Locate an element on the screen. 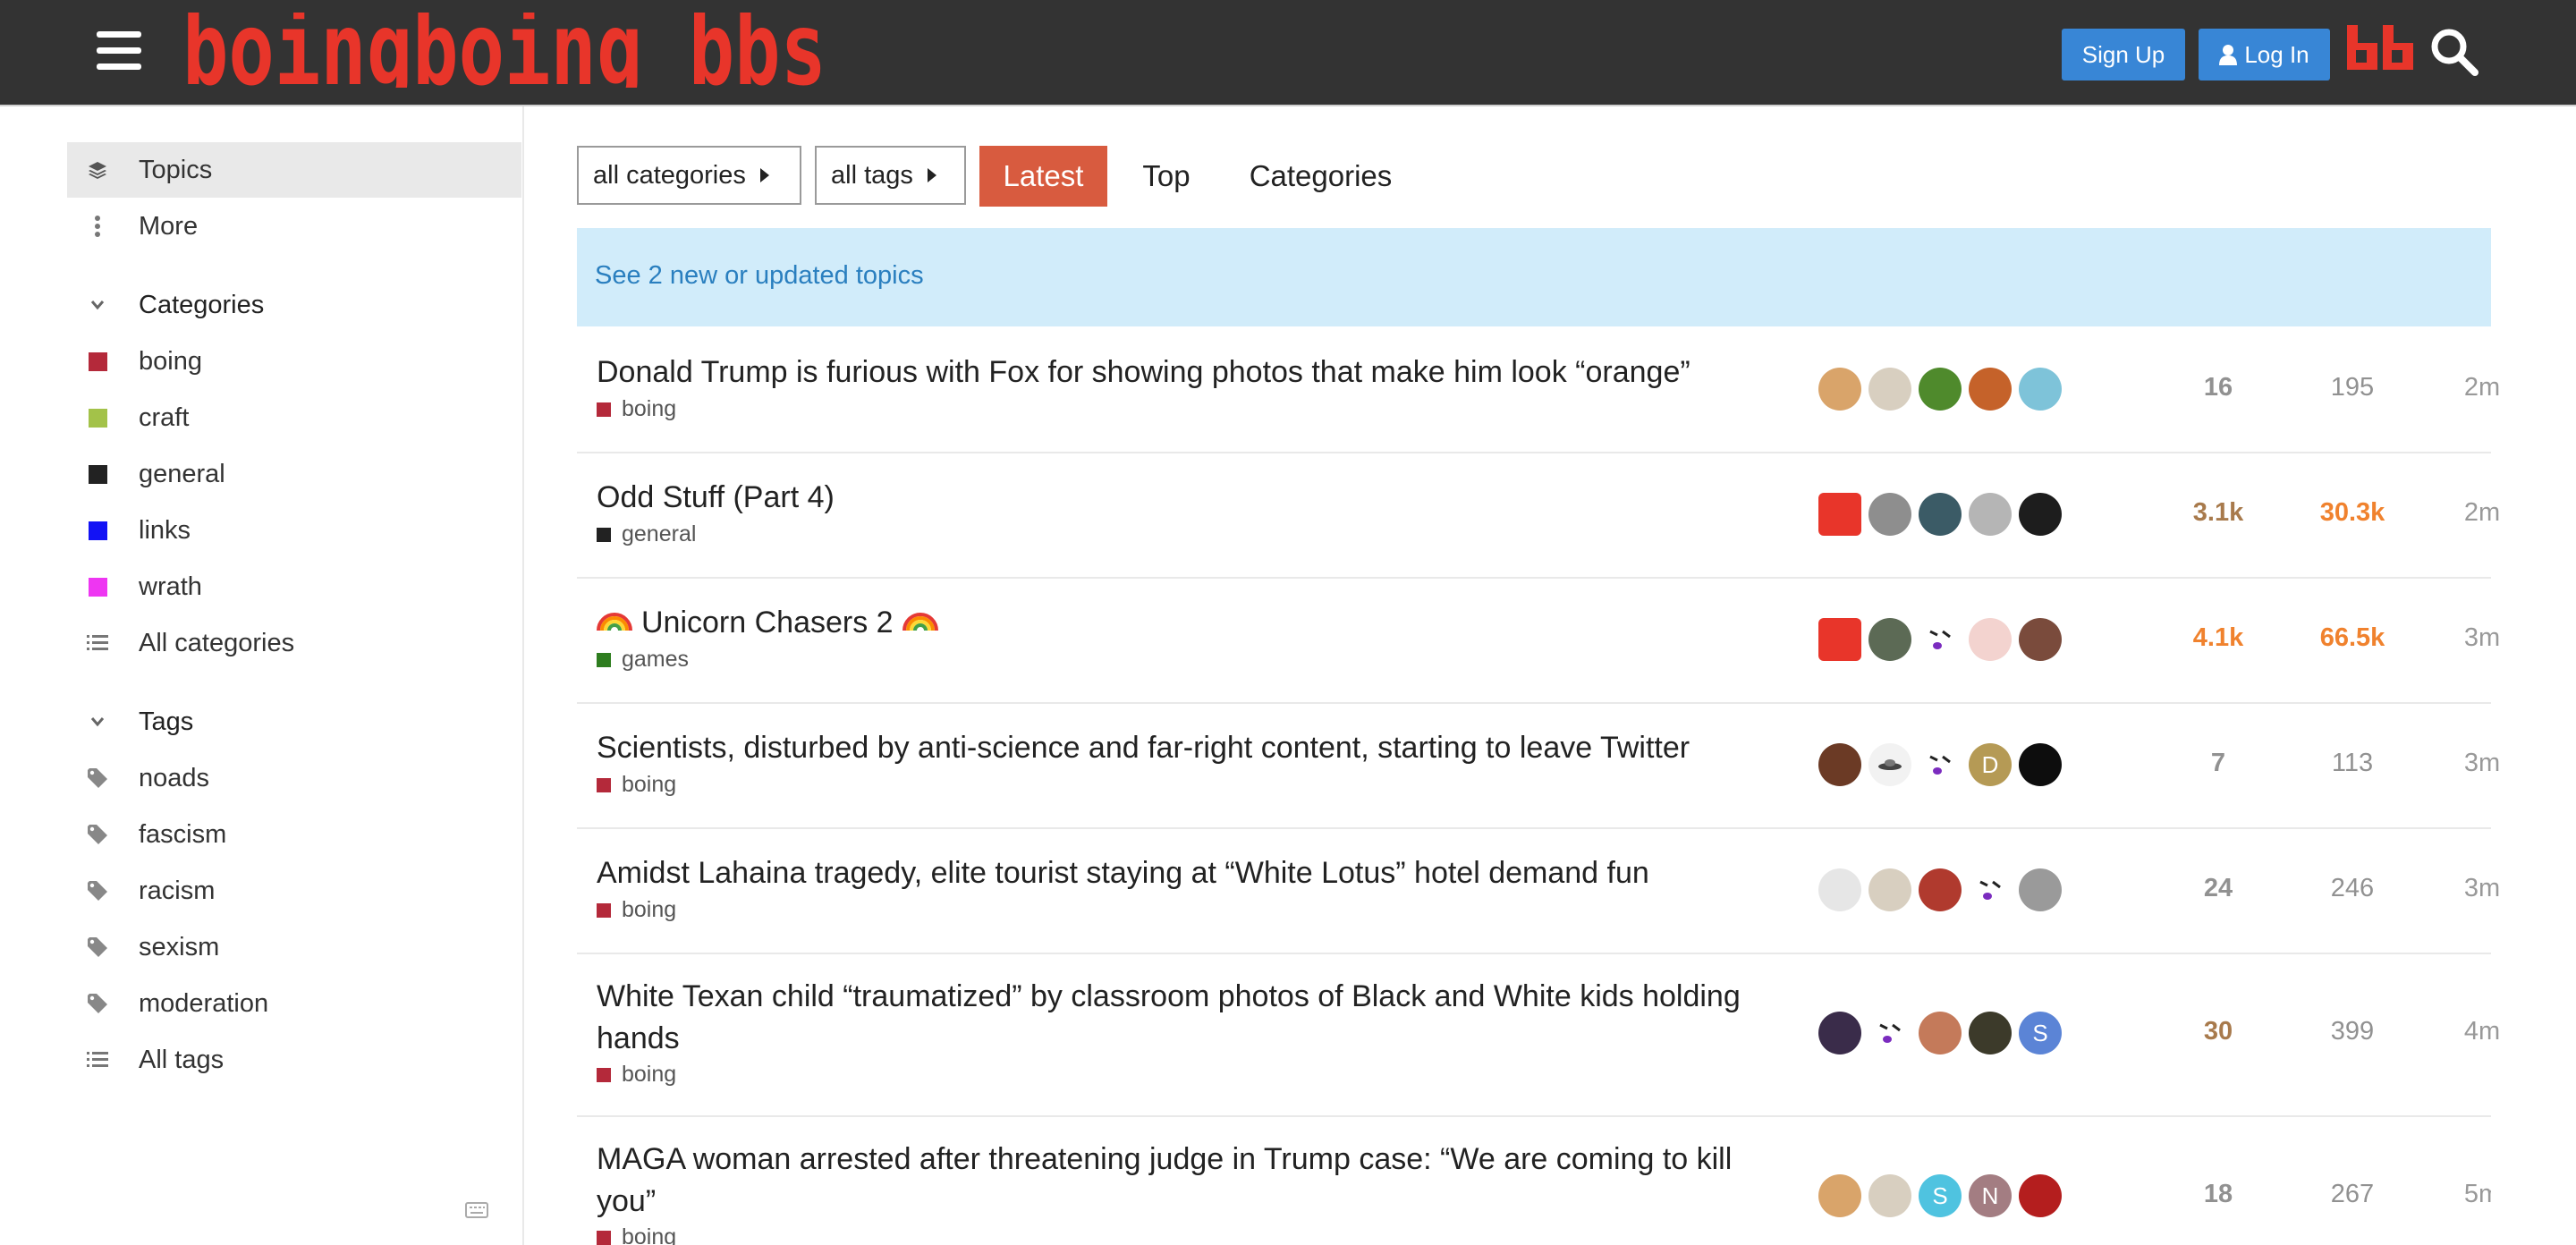 The image size is (2576, 1245). new-topics-banner: See 2 new or updated topics is located at coordinates (1534, 277).